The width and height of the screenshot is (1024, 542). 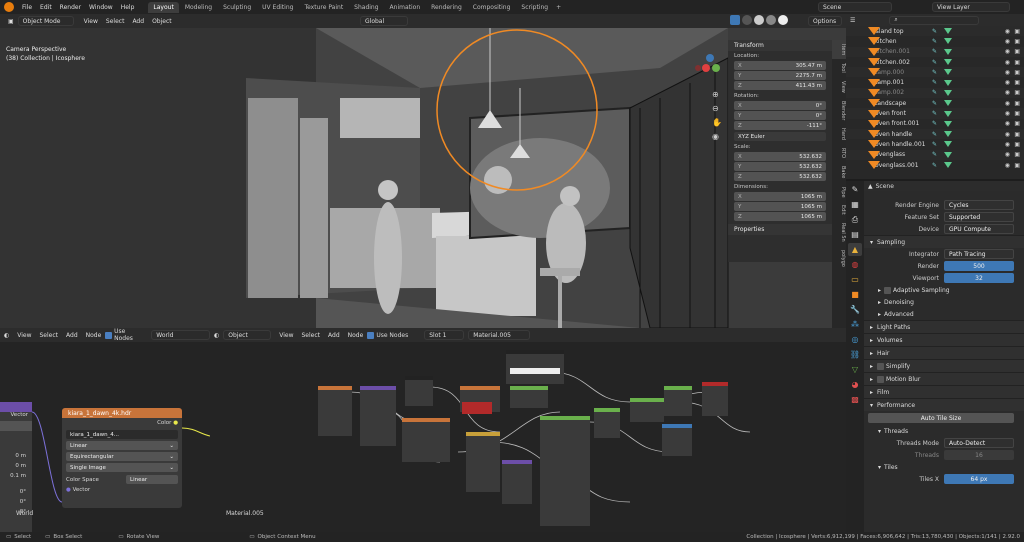 I want to click on outliner-row: Island top ✎ ◉ ▣, so click(x=935, y=31).